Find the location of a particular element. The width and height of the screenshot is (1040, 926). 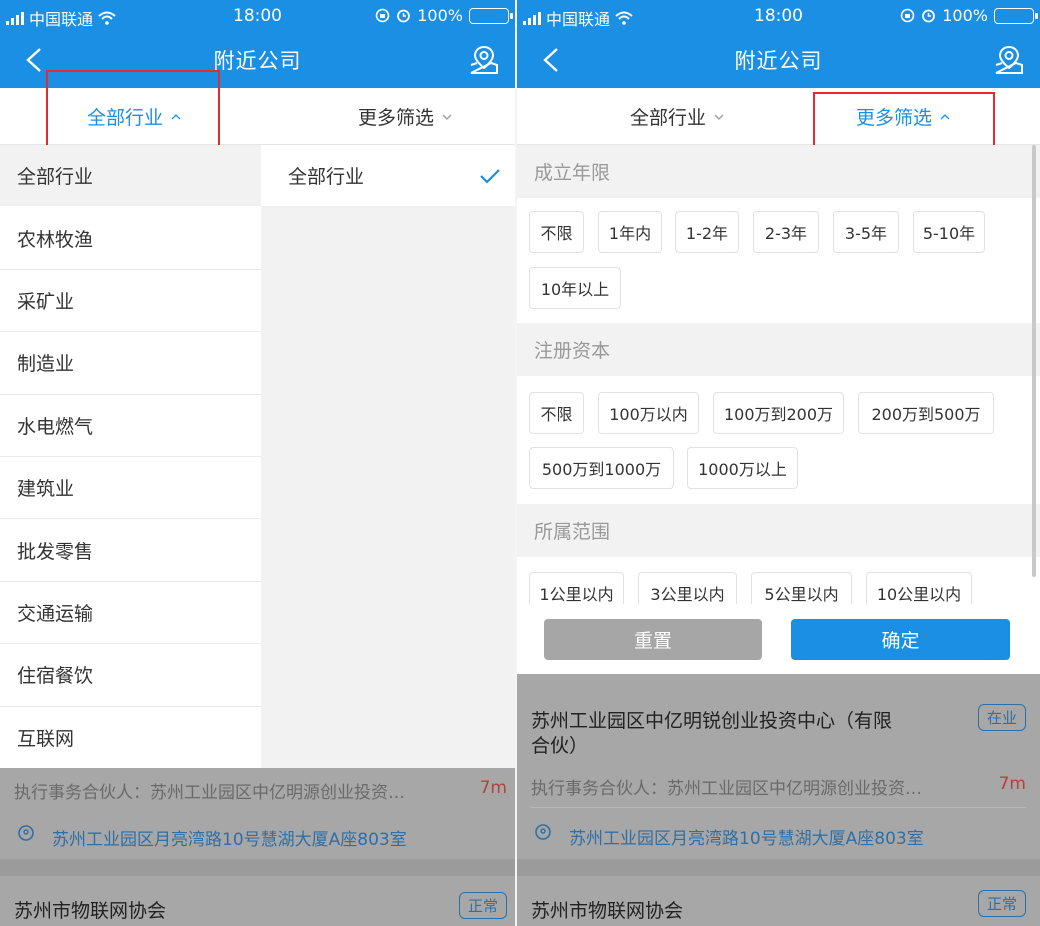

option-chip: 5-10年 is located at coordinates (949, 232).